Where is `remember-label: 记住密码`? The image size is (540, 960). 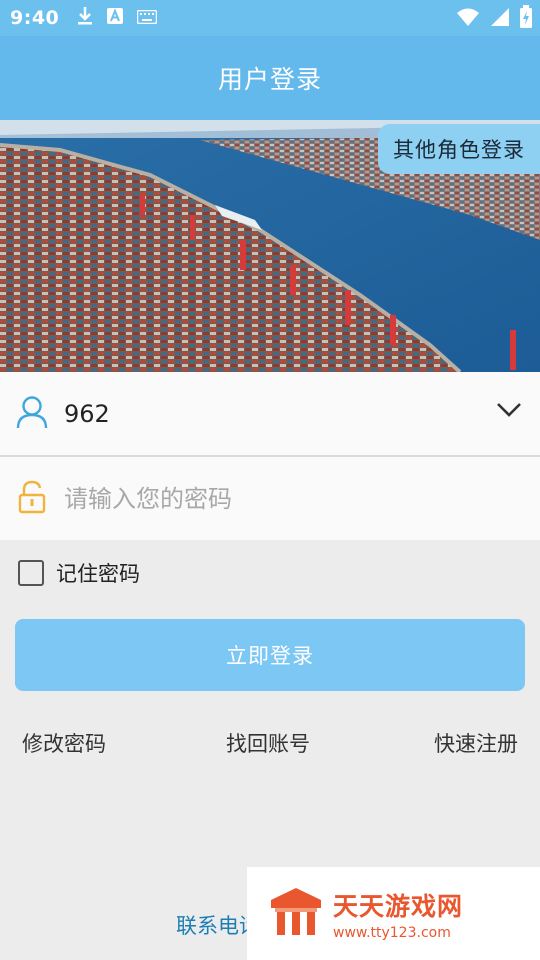
remember-label: 记住密码 is located at coordinates (98, 574).